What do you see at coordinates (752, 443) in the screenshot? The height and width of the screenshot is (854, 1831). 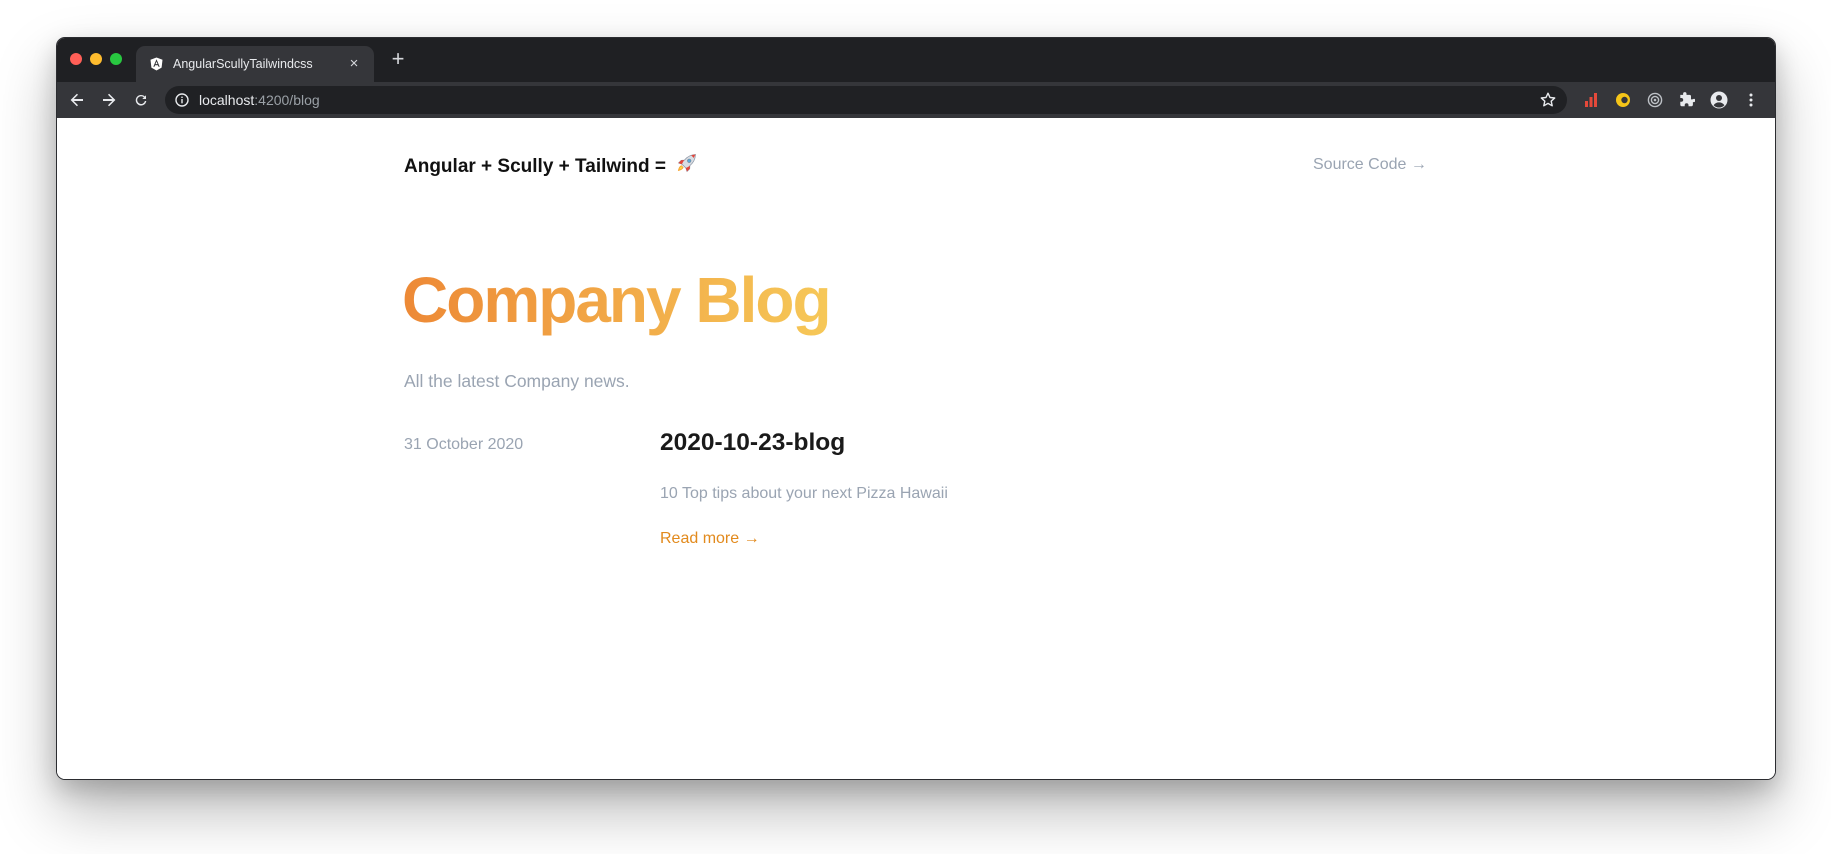 I see `post-title: 2020-10-23-blog` at bounding box center [752, 443].